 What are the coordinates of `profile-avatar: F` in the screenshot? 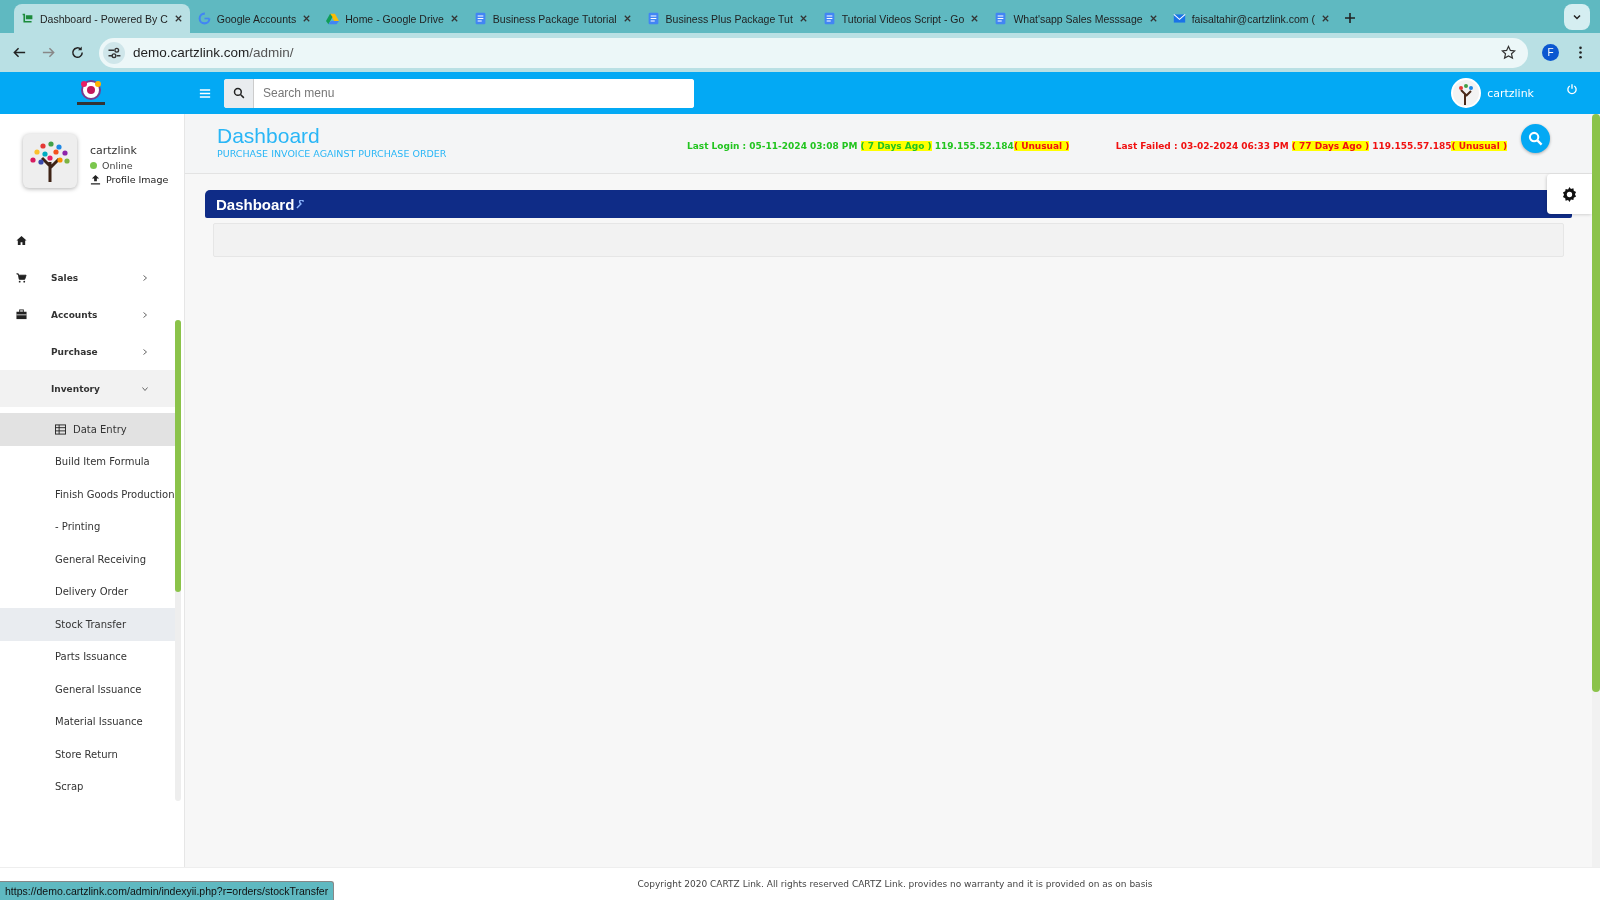 It's located at (1550, 52).